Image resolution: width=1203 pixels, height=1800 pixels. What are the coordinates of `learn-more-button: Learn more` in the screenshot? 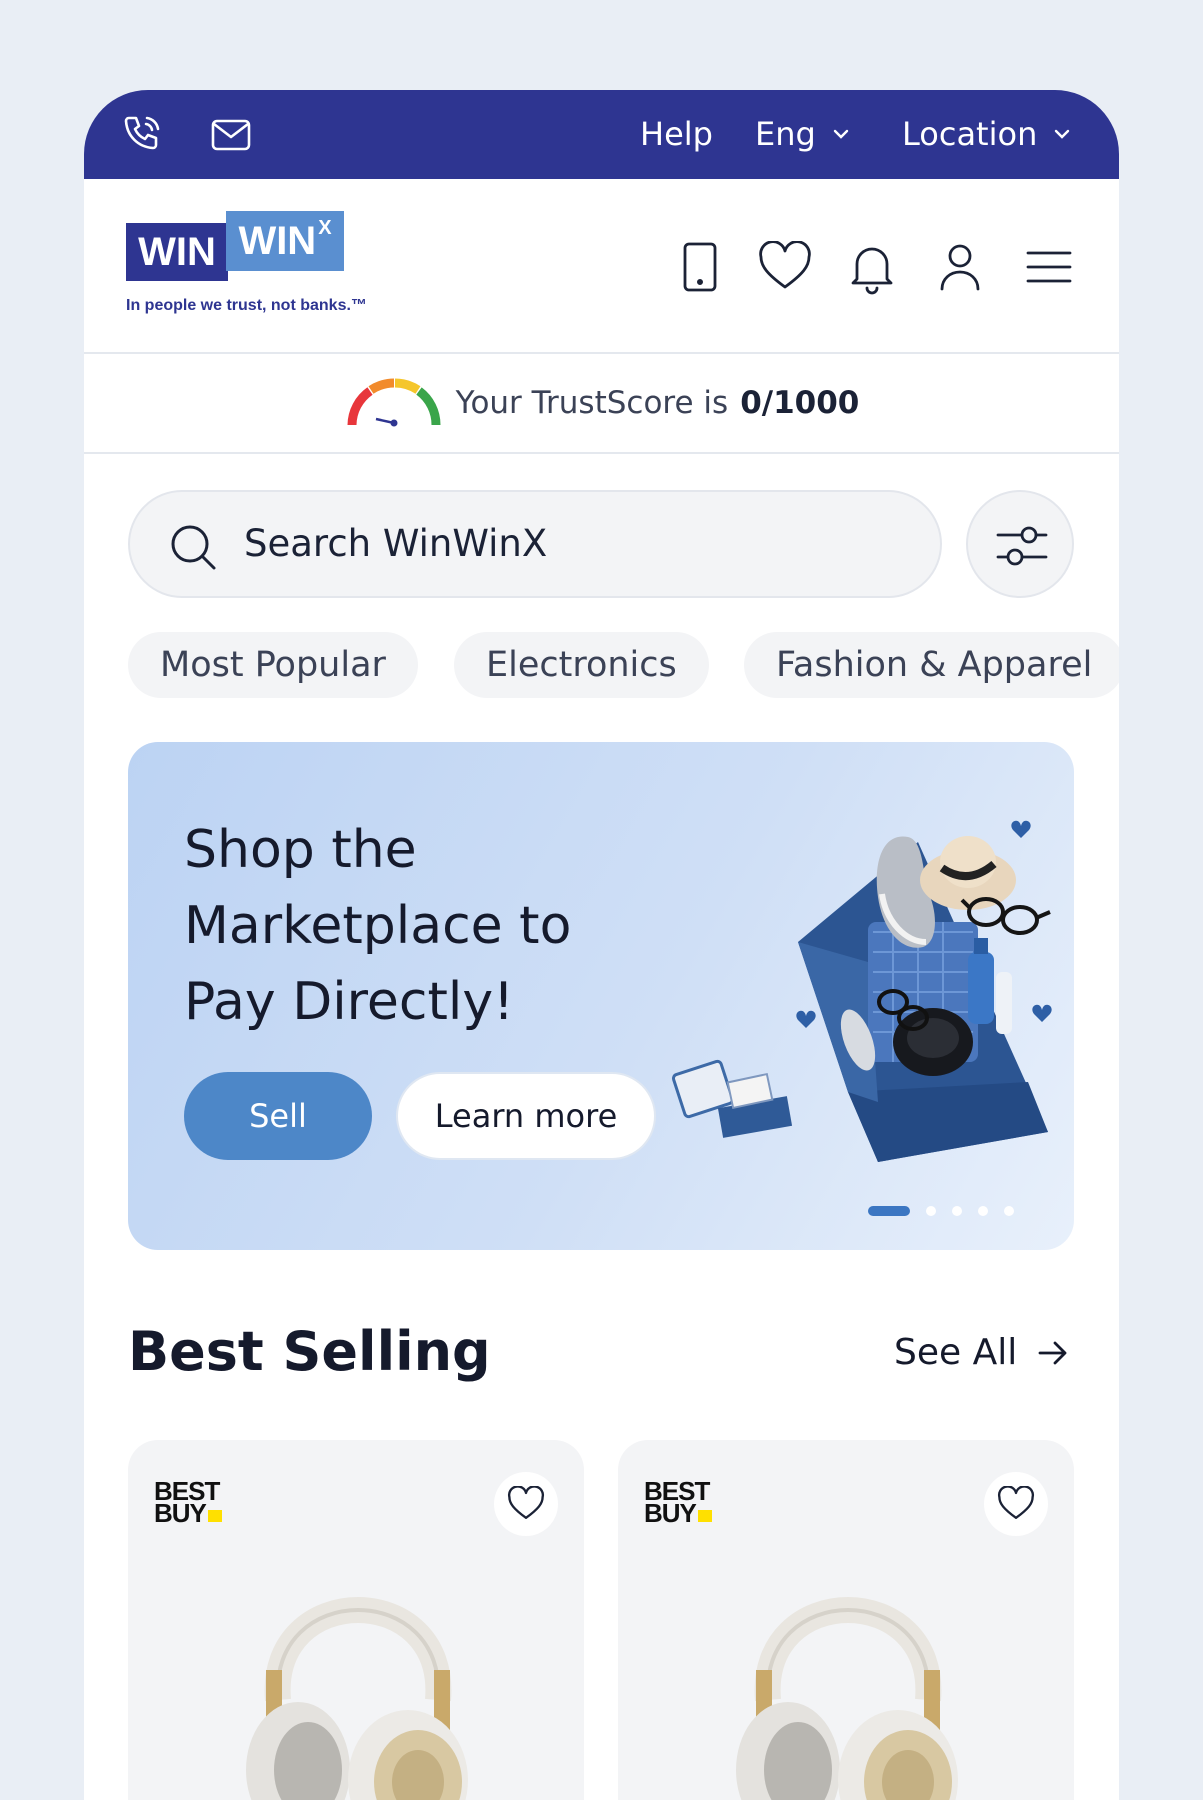 It's located at (526, 1116).